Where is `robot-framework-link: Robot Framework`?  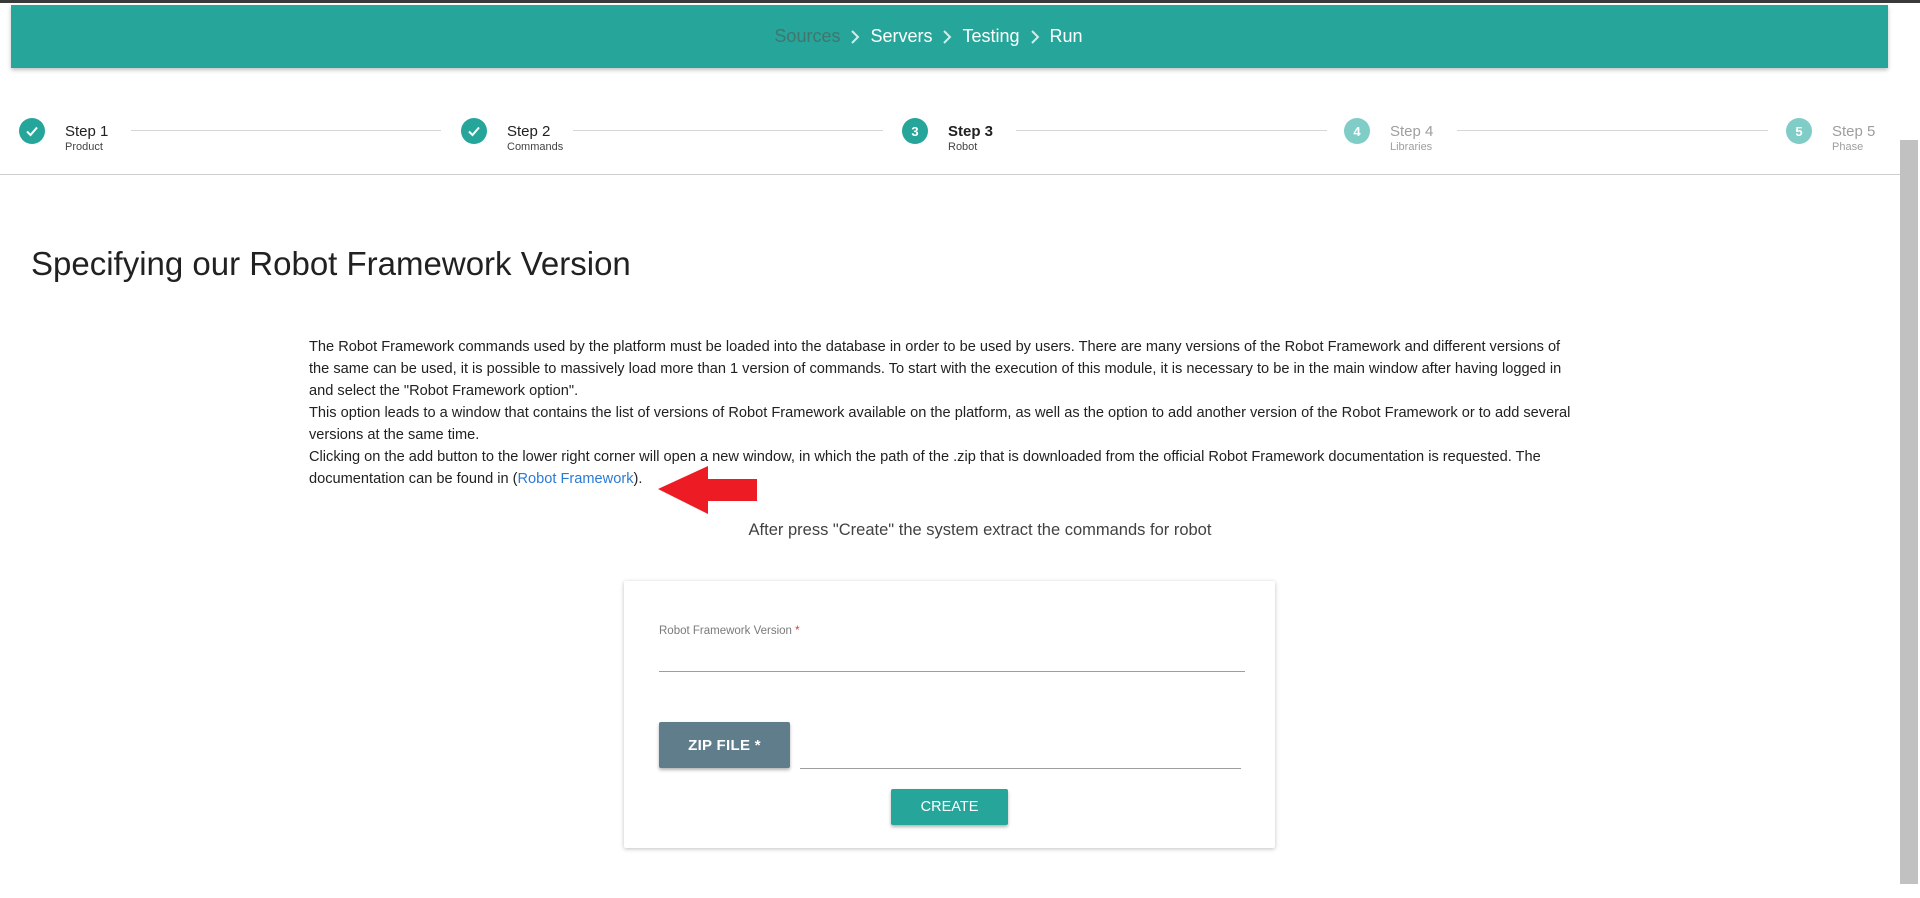 robot-framework-link: Robot Framework is located at coordinates (576, 479).